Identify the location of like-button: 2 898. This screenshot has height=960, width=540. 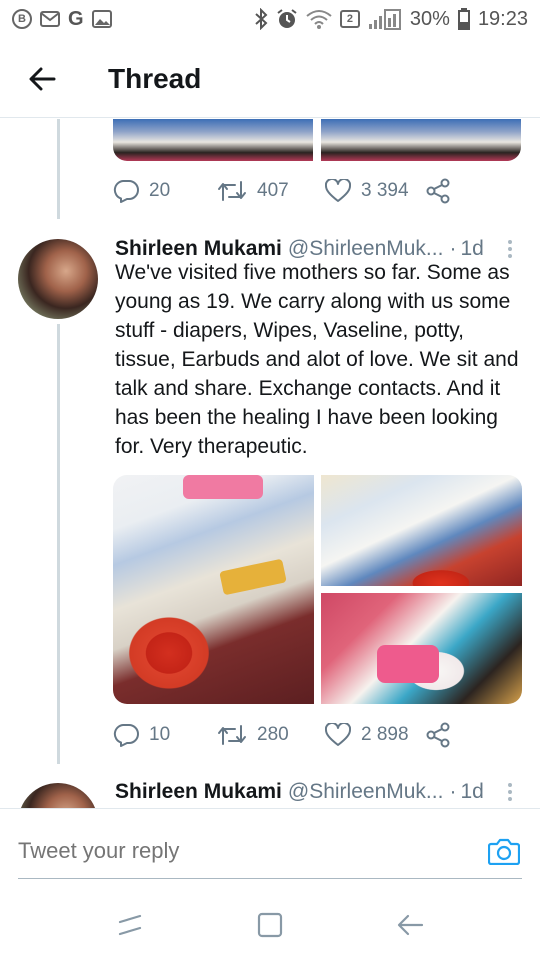
(375, 735).